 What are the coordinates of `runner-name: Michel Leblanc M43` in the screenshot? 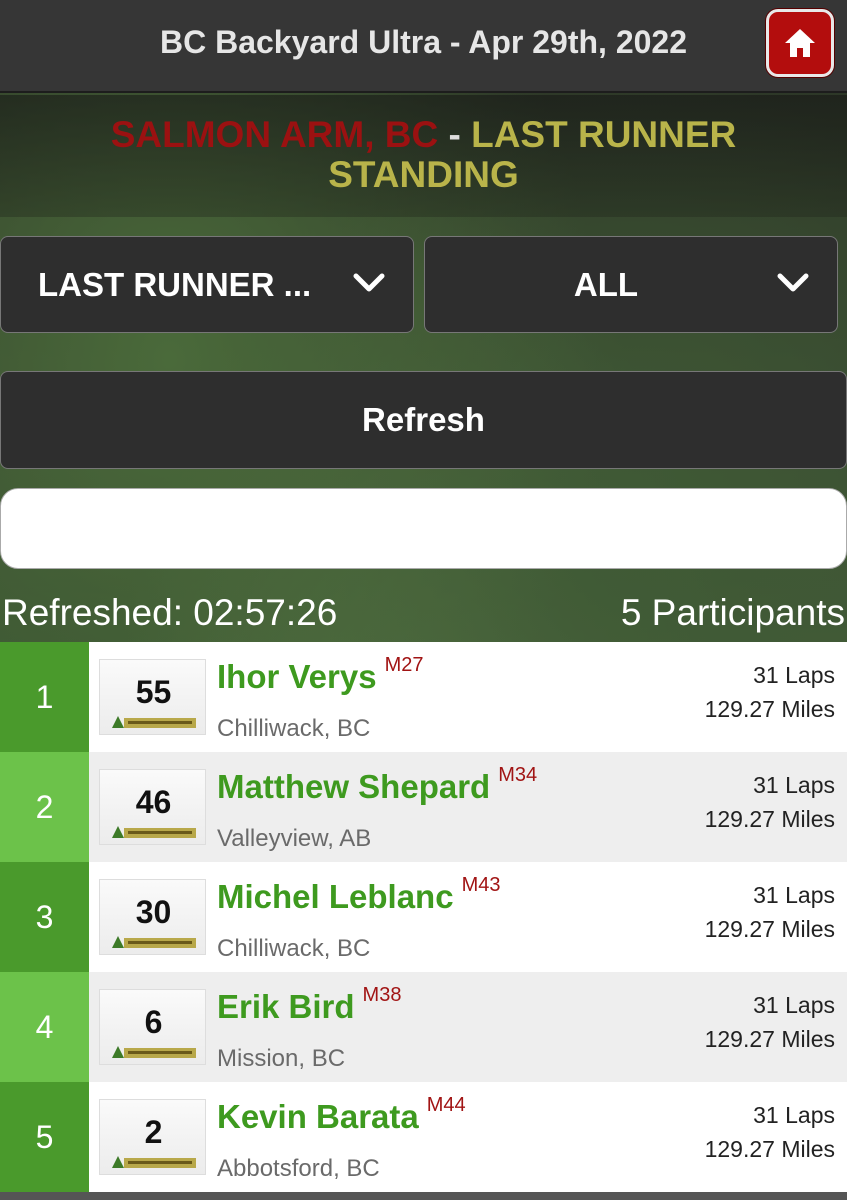 It's located at (358, 895).